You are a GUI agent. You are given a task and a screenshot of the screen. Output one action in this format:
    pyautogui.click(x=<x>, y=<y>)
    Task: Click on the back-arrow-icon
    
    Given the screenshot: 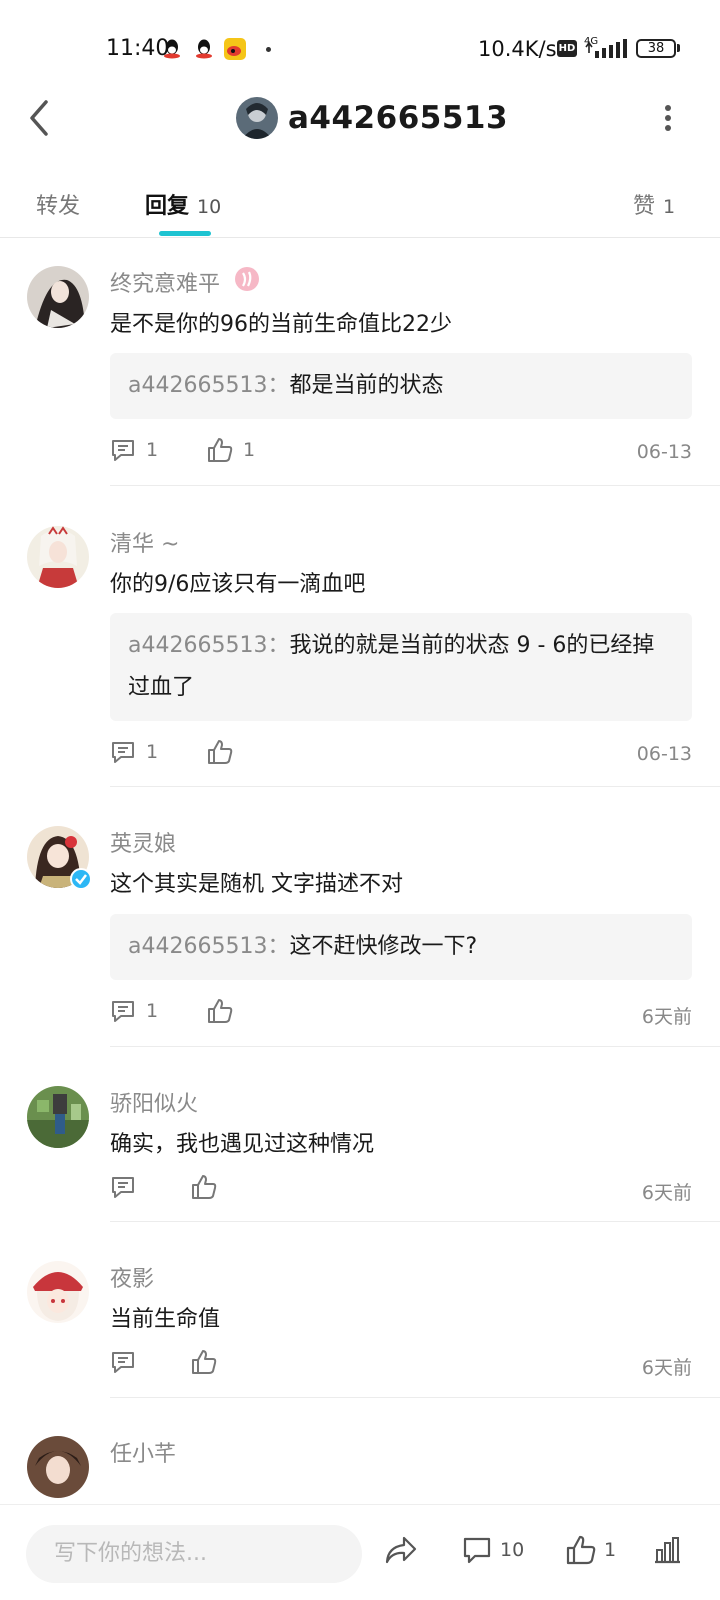 What is the action you would take?
    pyautogui.click(x=40, y=118)
    